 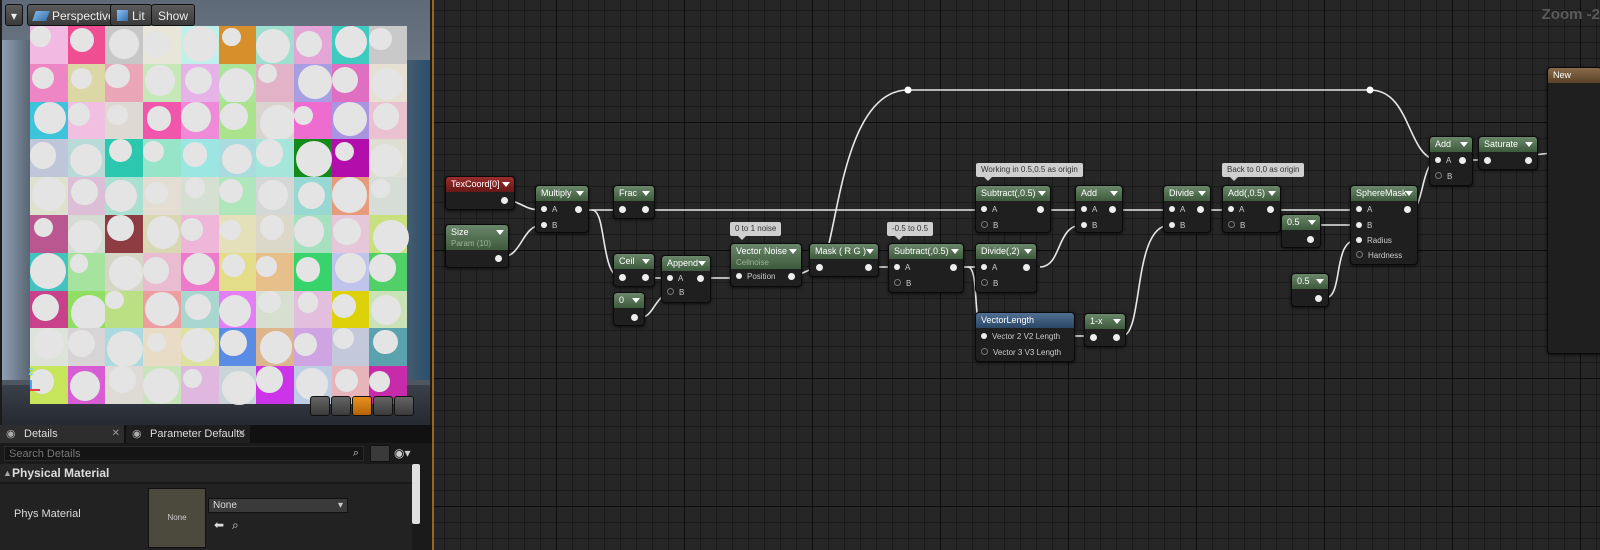 I want to click on use-selected-arrow-icon: ⬅, so click(x=219, y=525).